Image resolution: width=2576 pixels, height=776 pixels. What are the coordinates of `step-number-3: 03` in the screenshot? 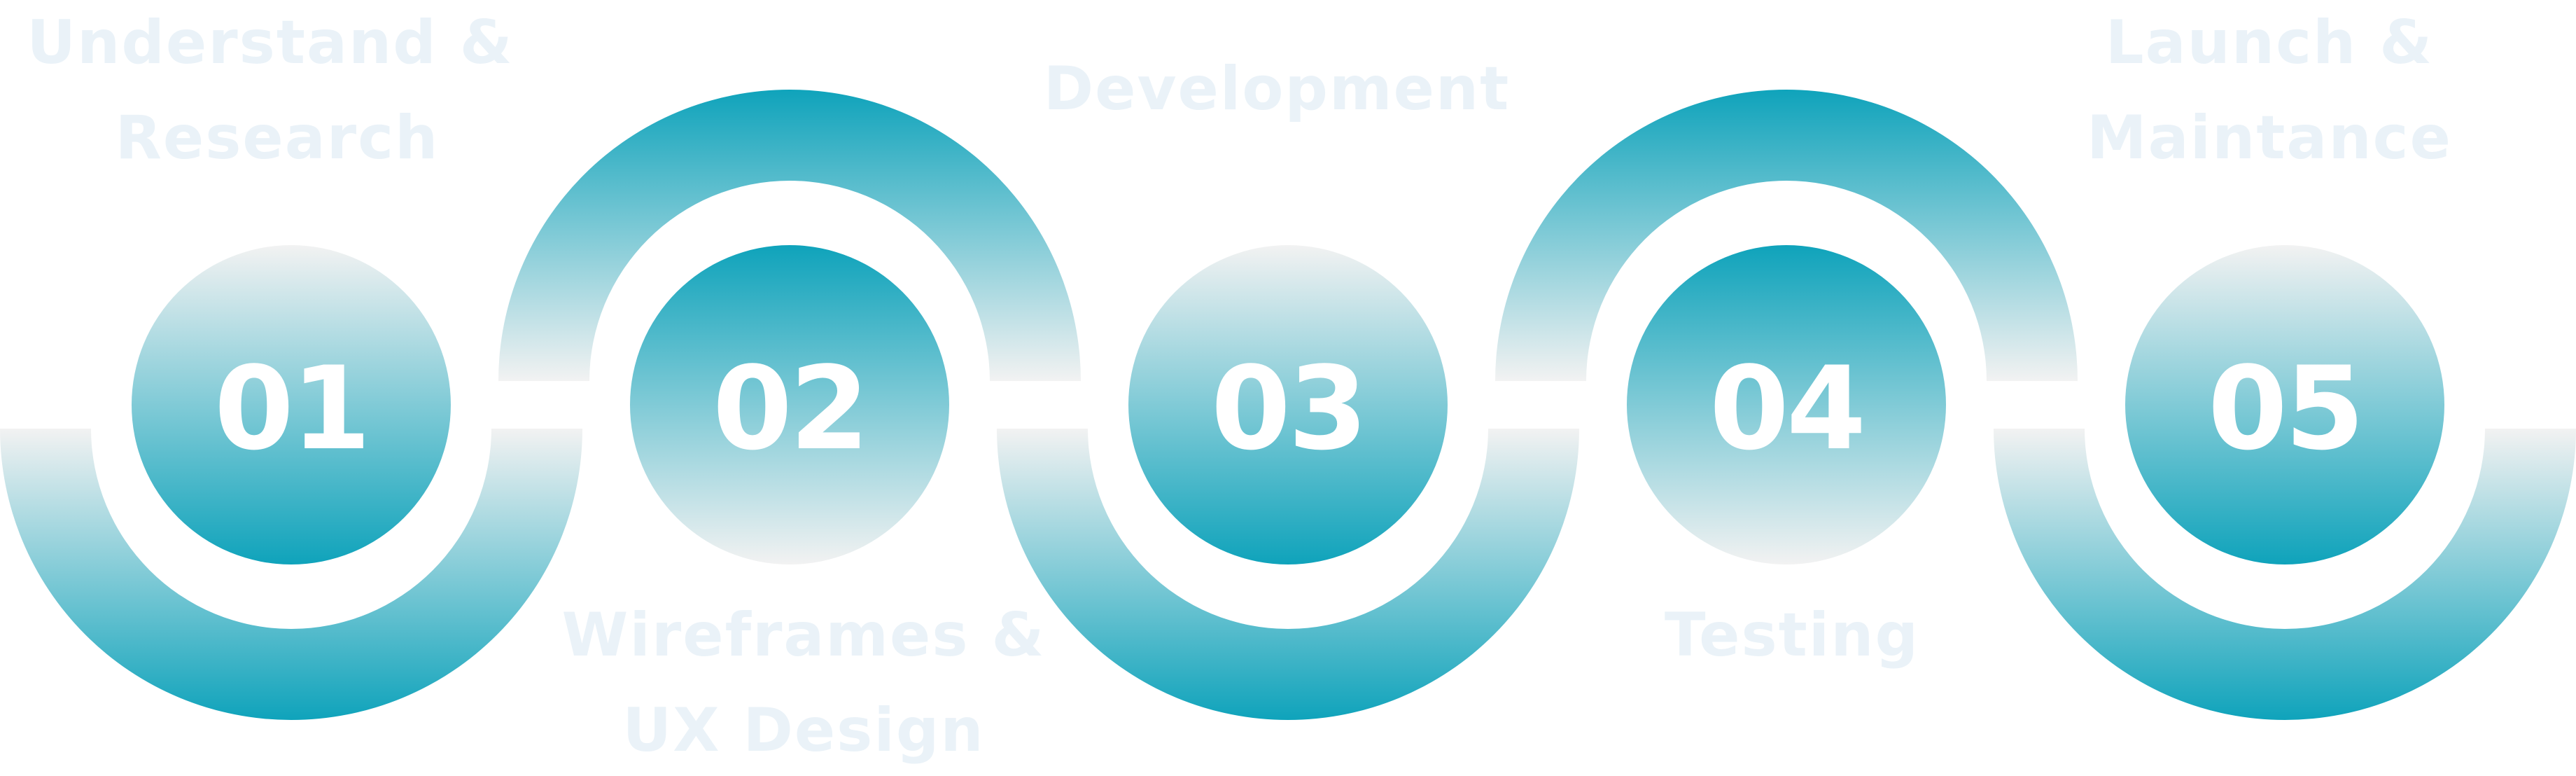 It's located at (1288, 409).